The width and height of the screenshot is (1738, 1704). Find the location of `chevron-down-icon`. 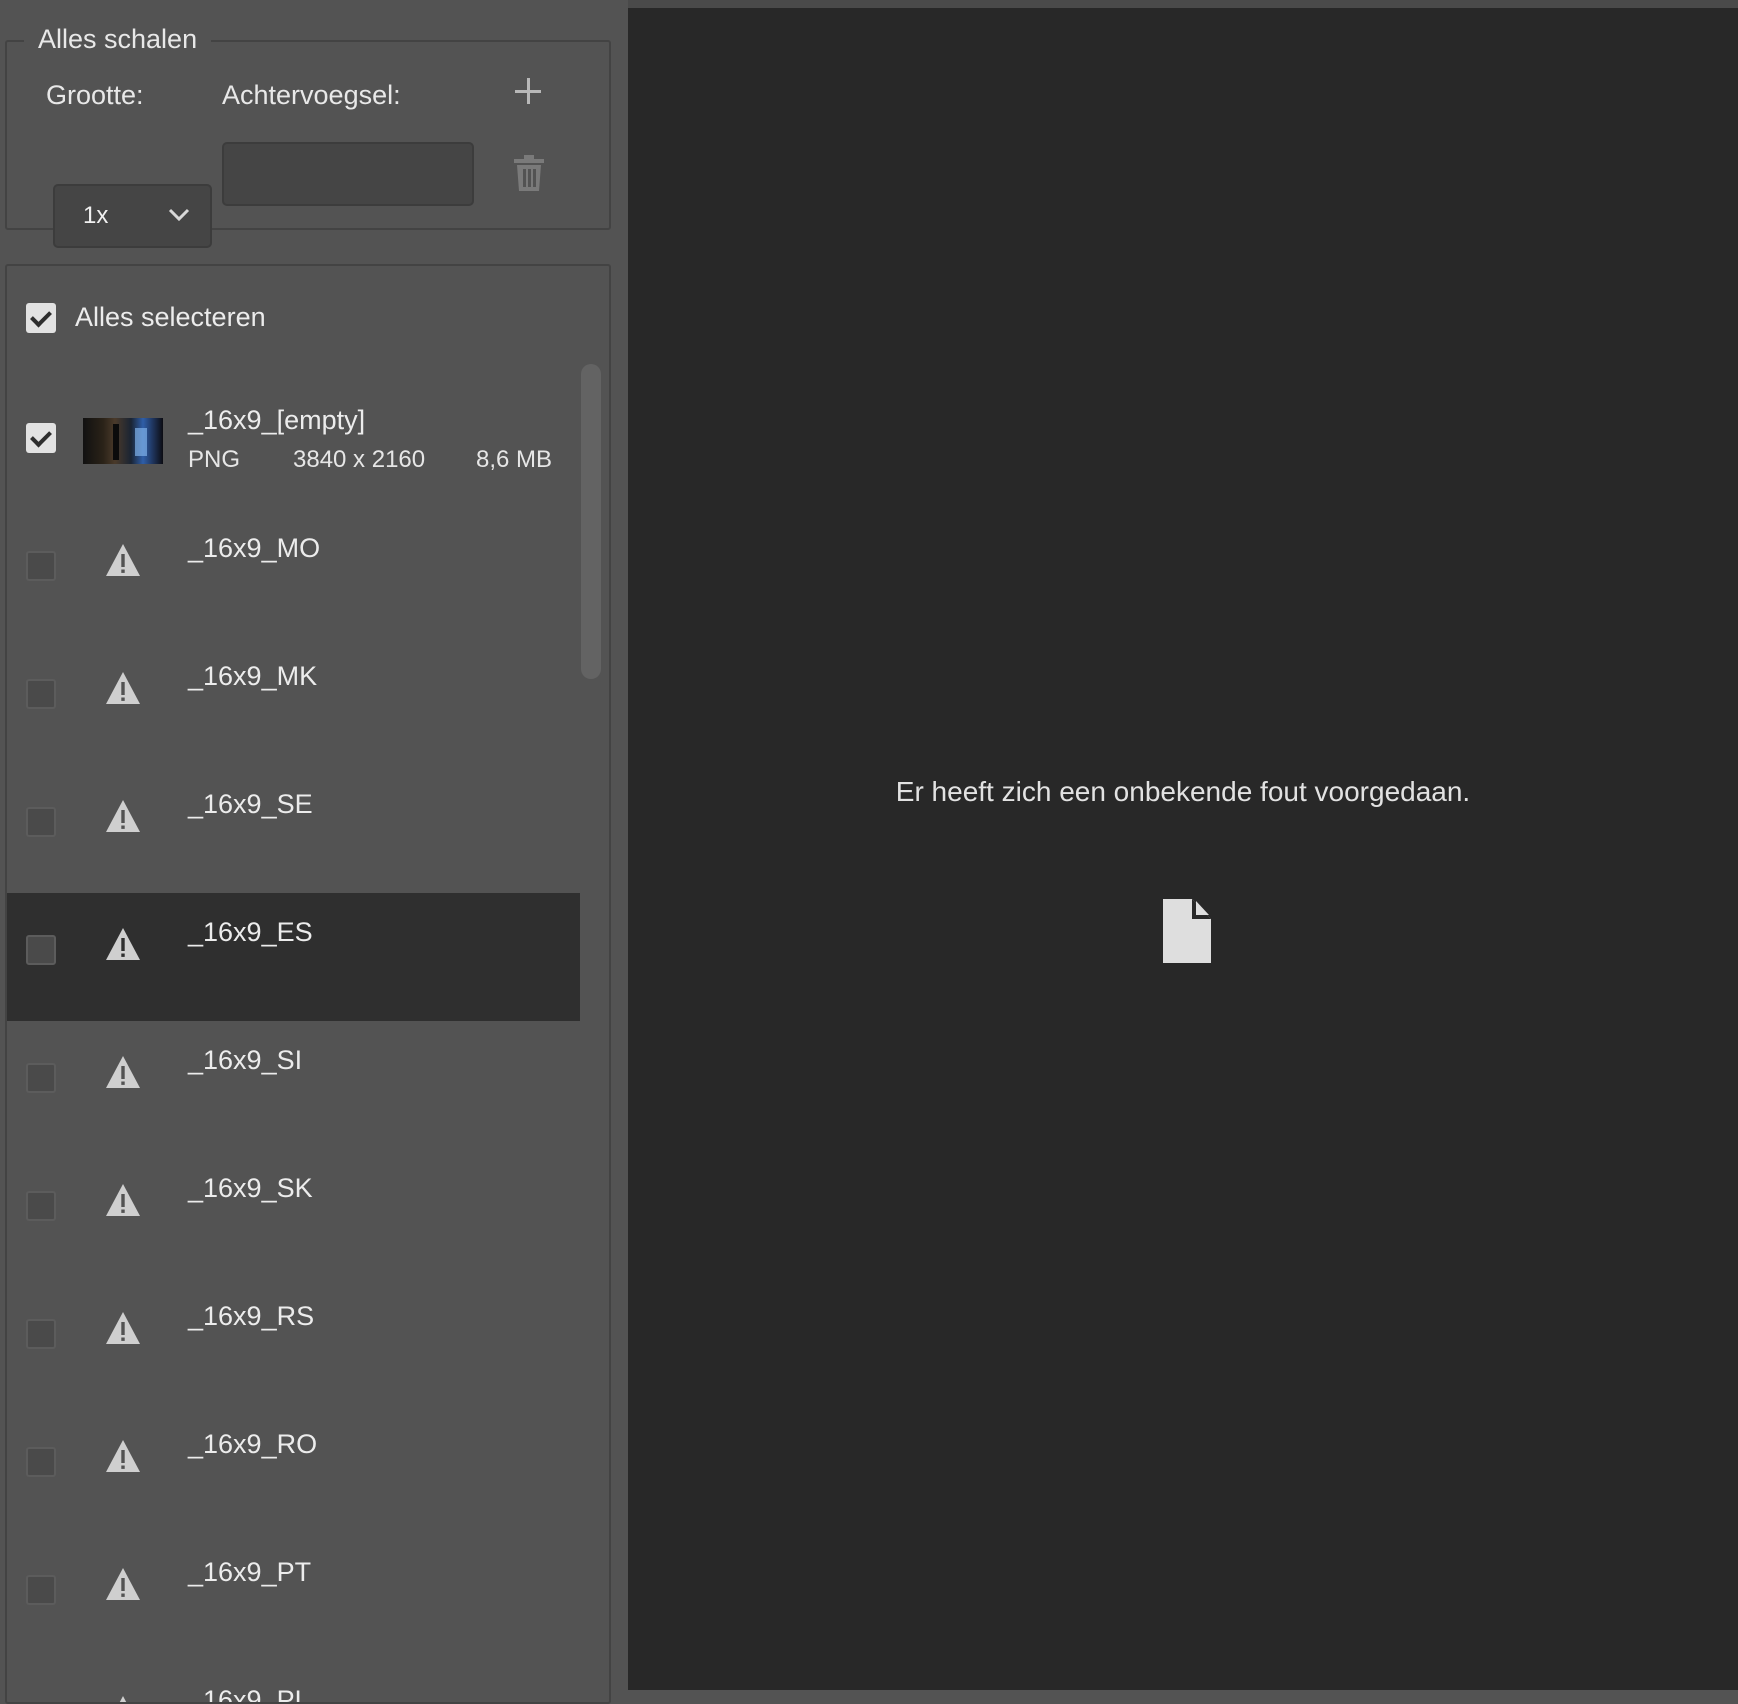

chevron-down-icon is located at coordinates (179, 215).